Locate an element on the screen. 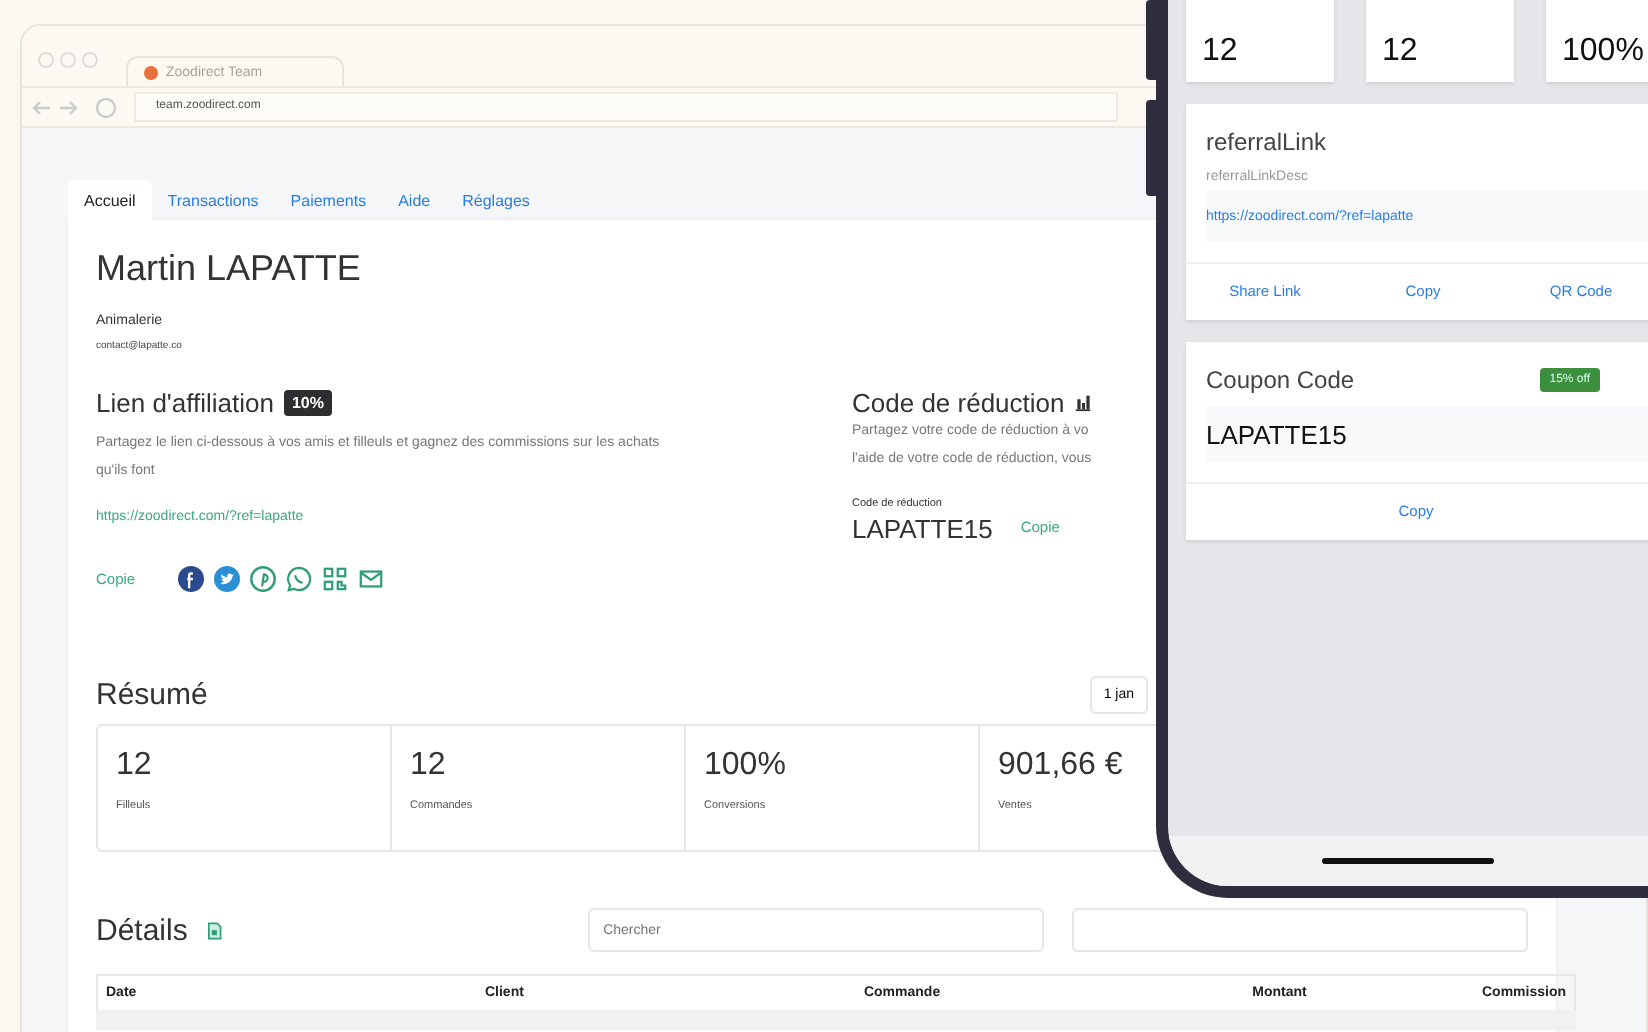 The height and width of the screenshot is (1032, 1648). circle-f-icon is located at coordinates (190, 579).